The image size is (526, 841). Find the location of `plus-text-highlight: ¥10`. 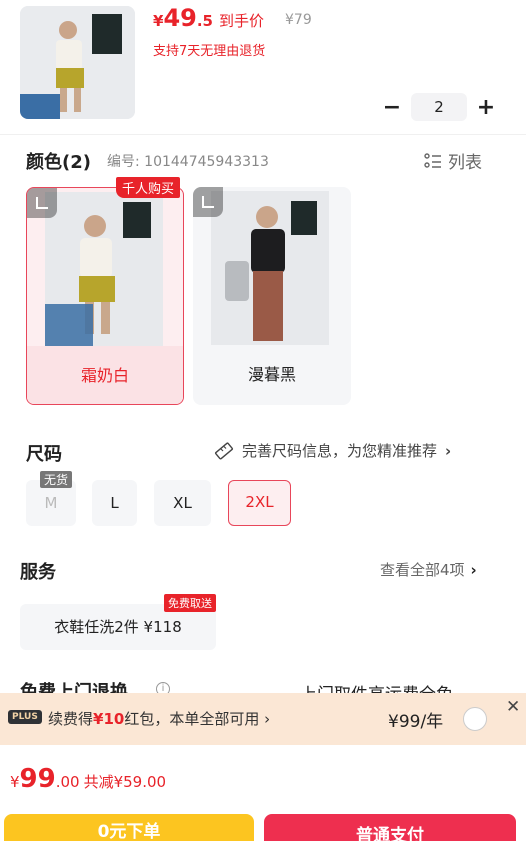

plus-text-highlight: ¥10 is located at coordinates (109, 719).